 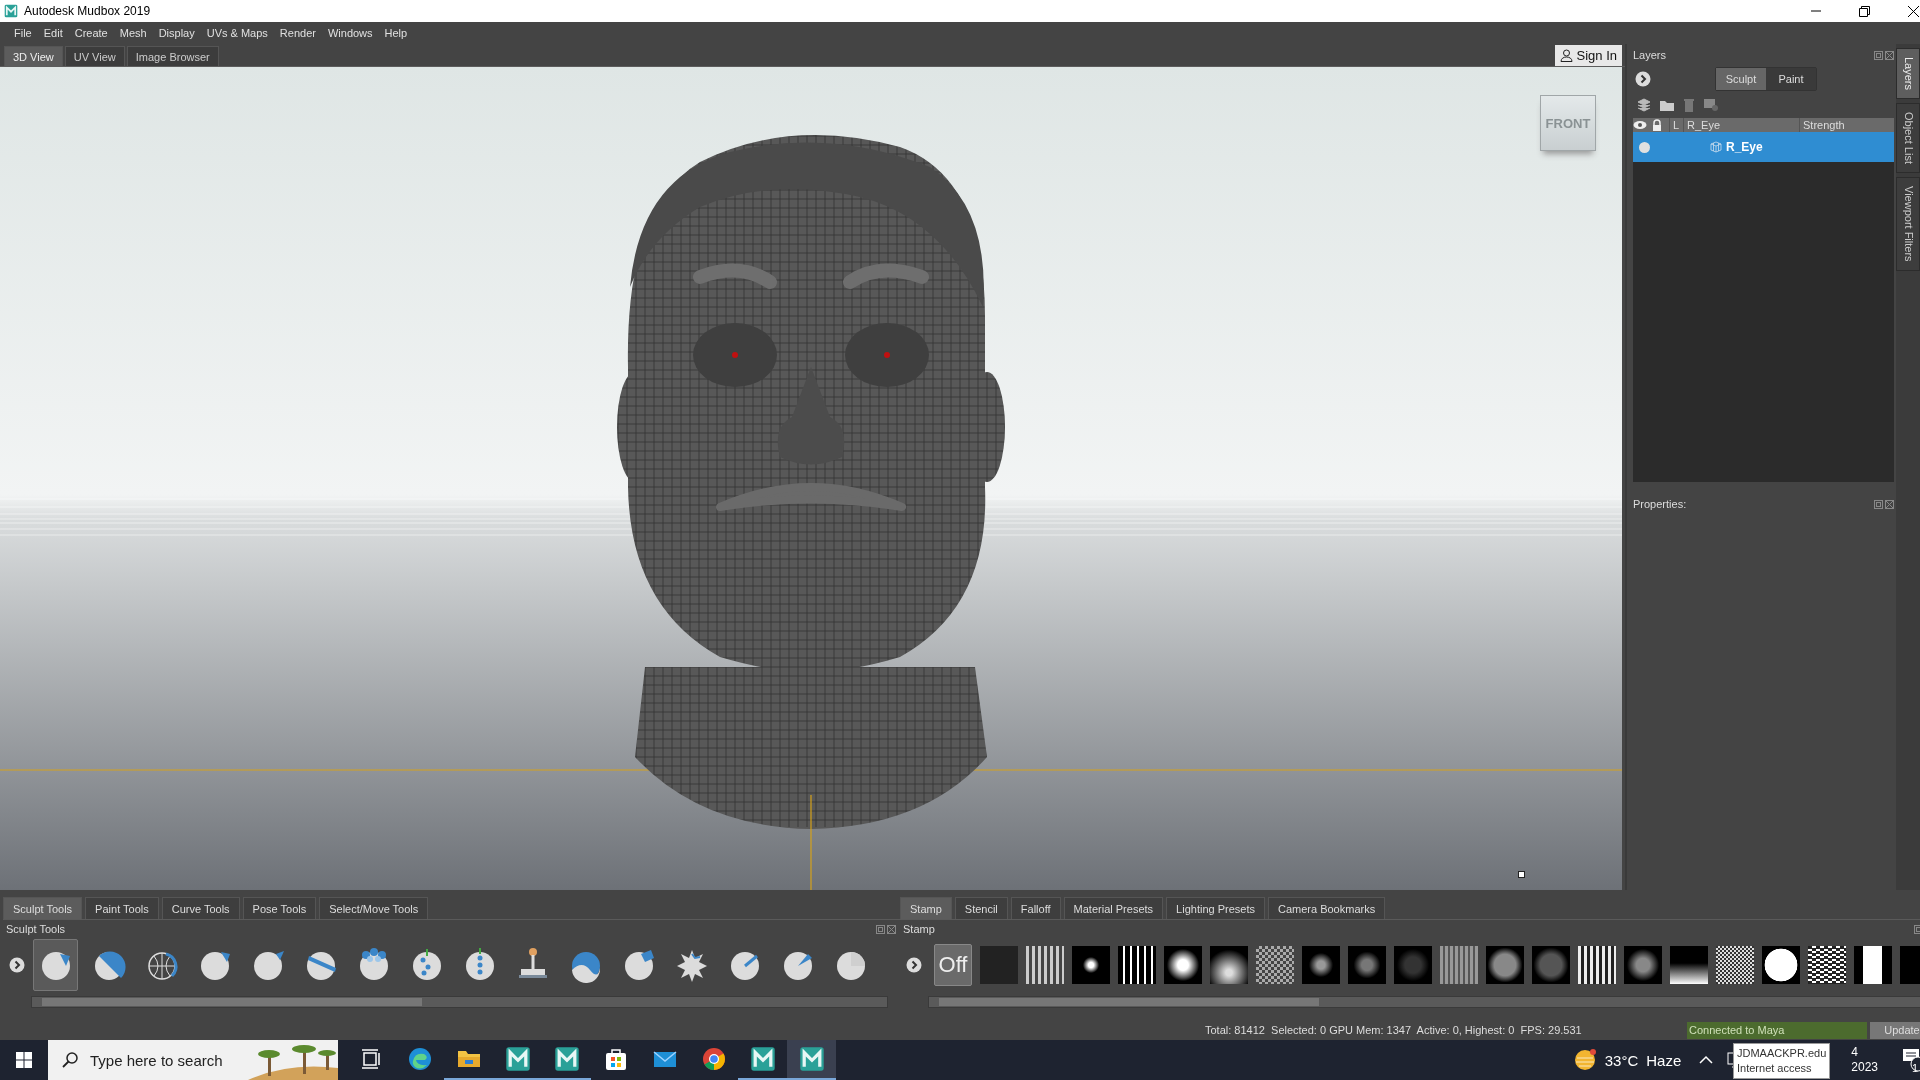 What do you see at coordinates (297, 33) in the screenshot?
I see `menu-item: Render` at bounding box center [297, 33].